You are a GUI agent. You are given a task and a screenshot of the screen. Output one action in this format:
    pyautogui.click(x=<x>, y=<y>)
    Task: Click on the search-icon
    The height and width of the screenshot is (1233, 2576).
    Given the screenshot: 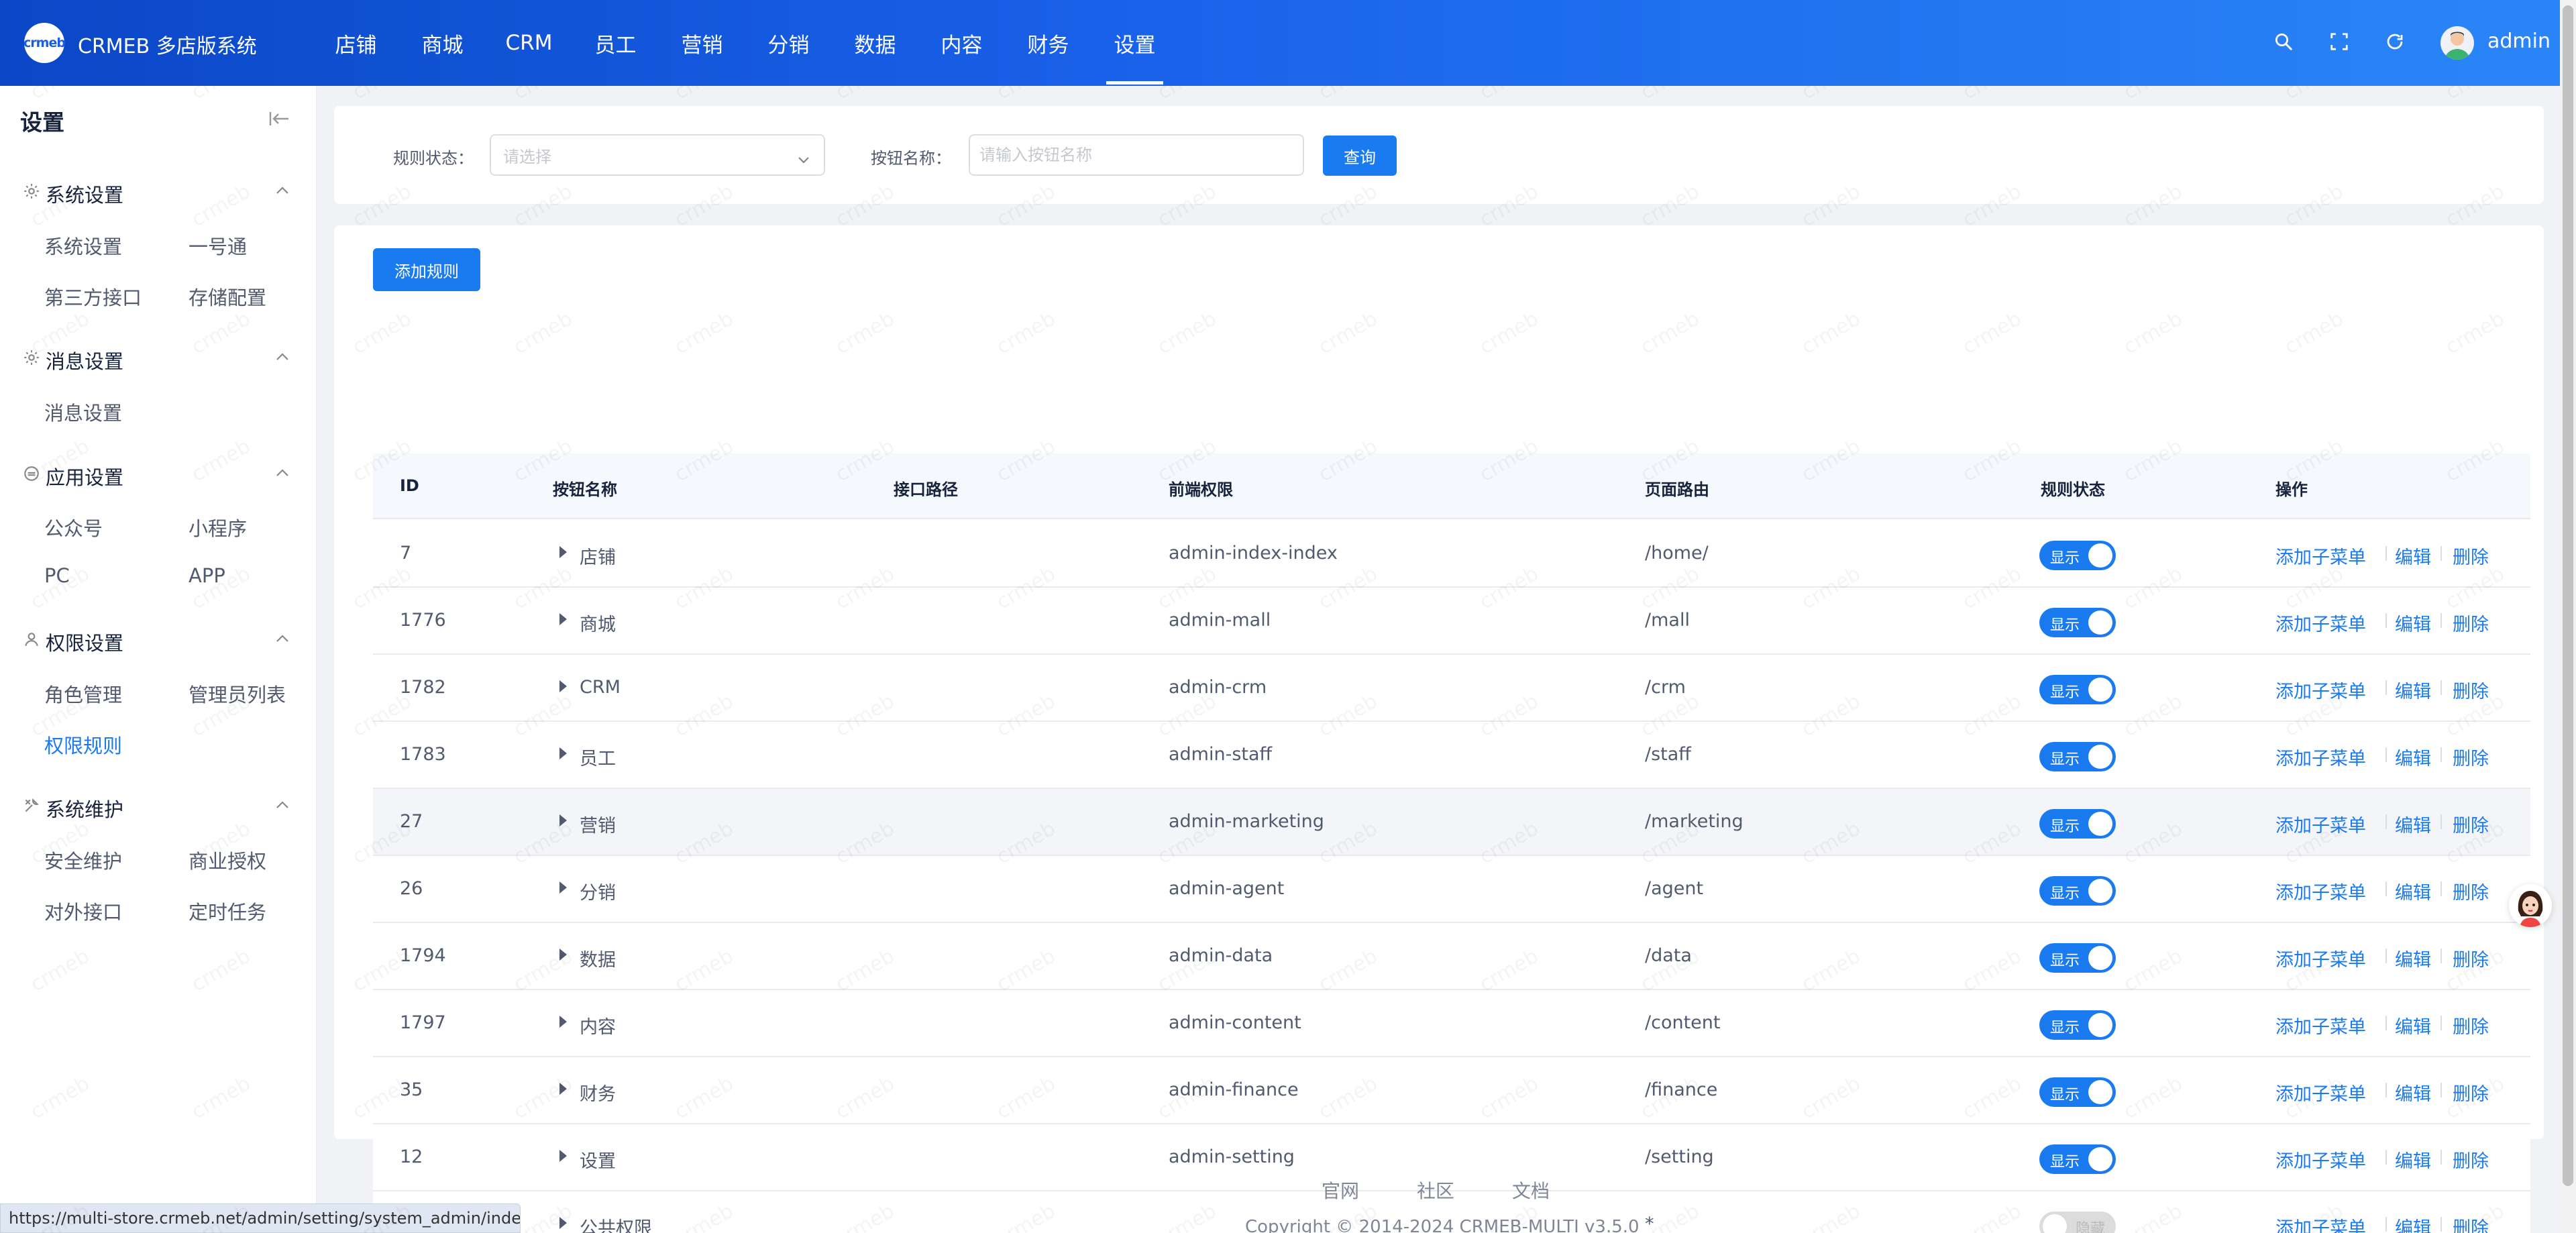 What is the action you would take?
    pyautogui.click(x=2283, y=42)
    